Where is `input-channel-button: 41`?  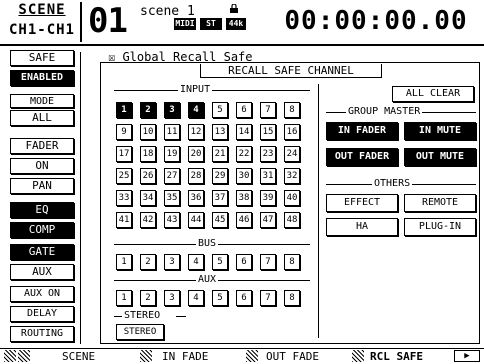 input-channel-button: 41 is located at coordinates (124, 220).